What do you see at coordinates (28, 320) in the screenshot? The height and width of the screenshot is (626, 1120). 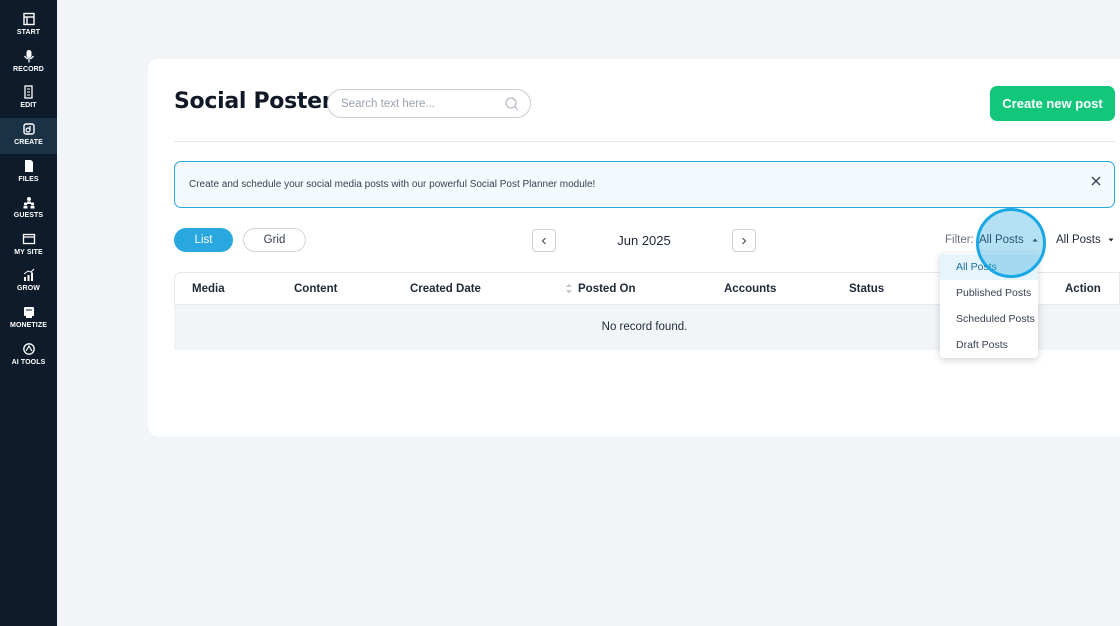 I see `sidebar-item-monetize: MONETIZE` at bounding box center [28, 320].